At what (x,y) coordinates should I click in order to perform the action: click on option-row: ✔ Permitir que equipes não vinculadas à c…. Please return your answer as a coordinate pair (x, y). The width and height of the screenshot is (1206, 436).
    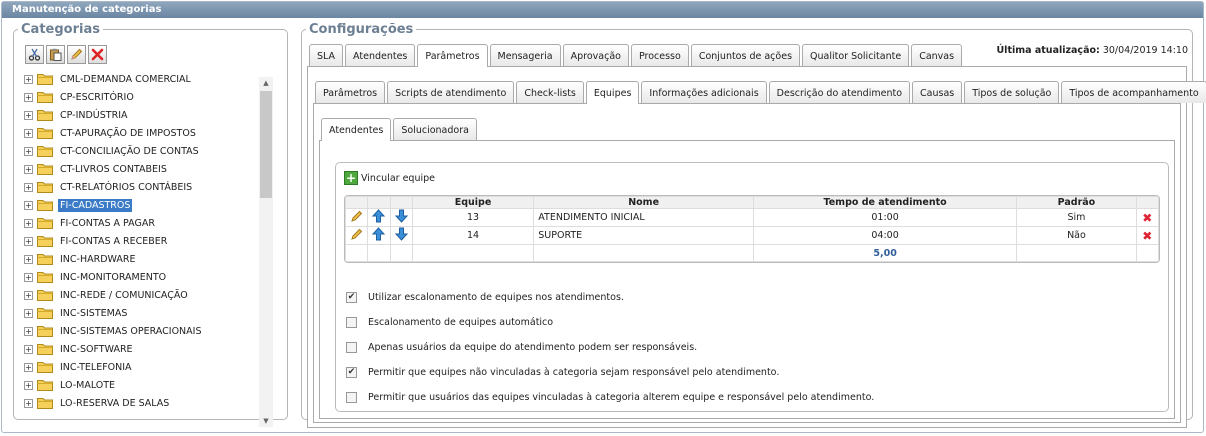
    Looking at the image, I should click on (610, 372).